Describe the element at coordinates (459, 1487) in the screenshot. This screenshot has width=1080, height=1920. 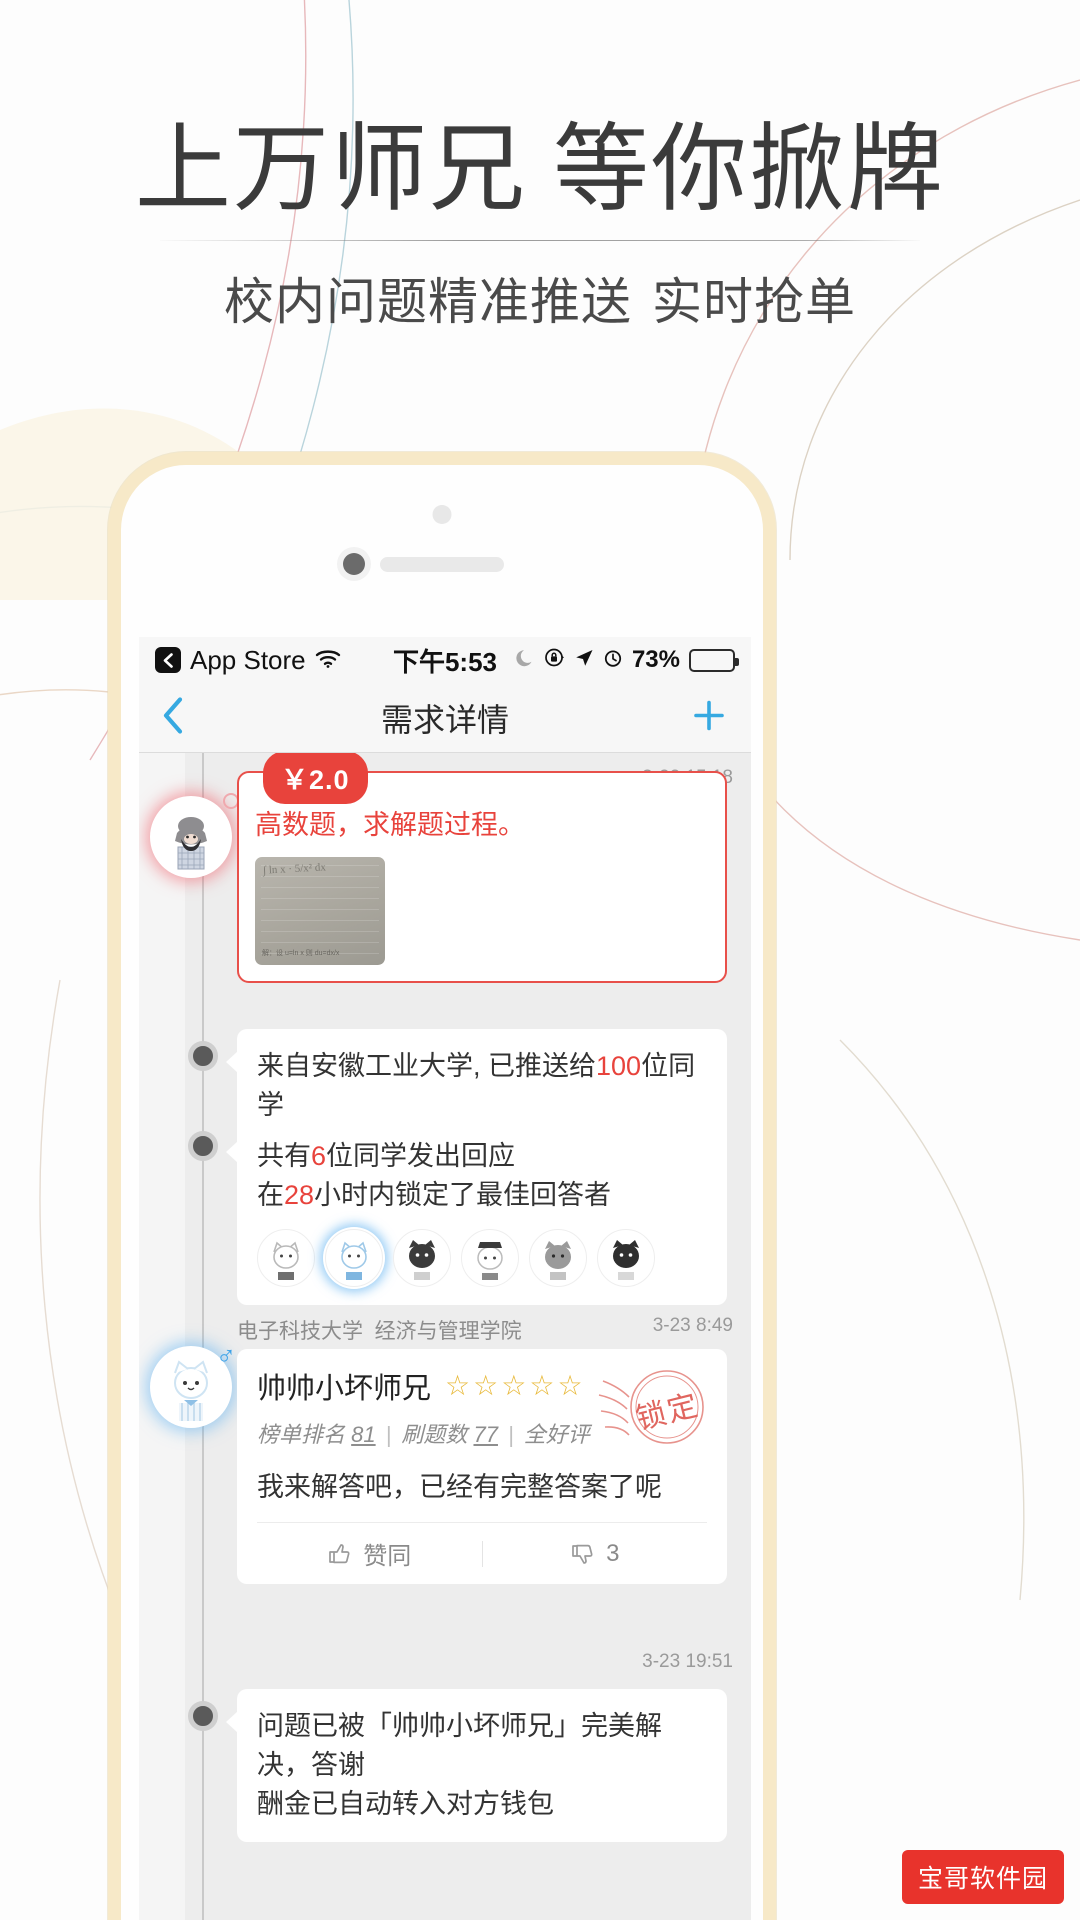
I see `answer-body: 我来解答吧，已经有完整答案了呢` at that location.